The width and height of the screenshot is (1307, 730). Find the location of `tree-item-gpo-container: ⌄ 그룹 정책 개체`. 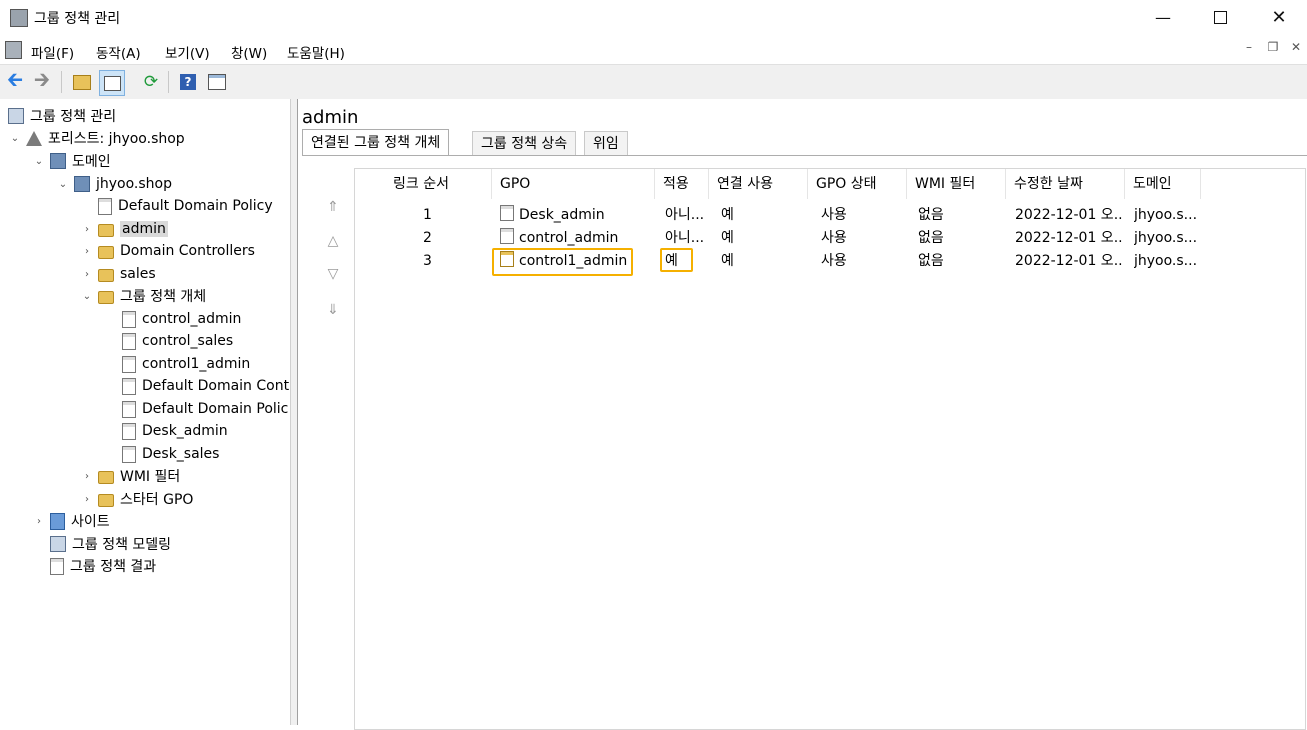

tree-item-gpo-container: ⌄ 그룹 정책 개체 is located at coordinates (143, 296).